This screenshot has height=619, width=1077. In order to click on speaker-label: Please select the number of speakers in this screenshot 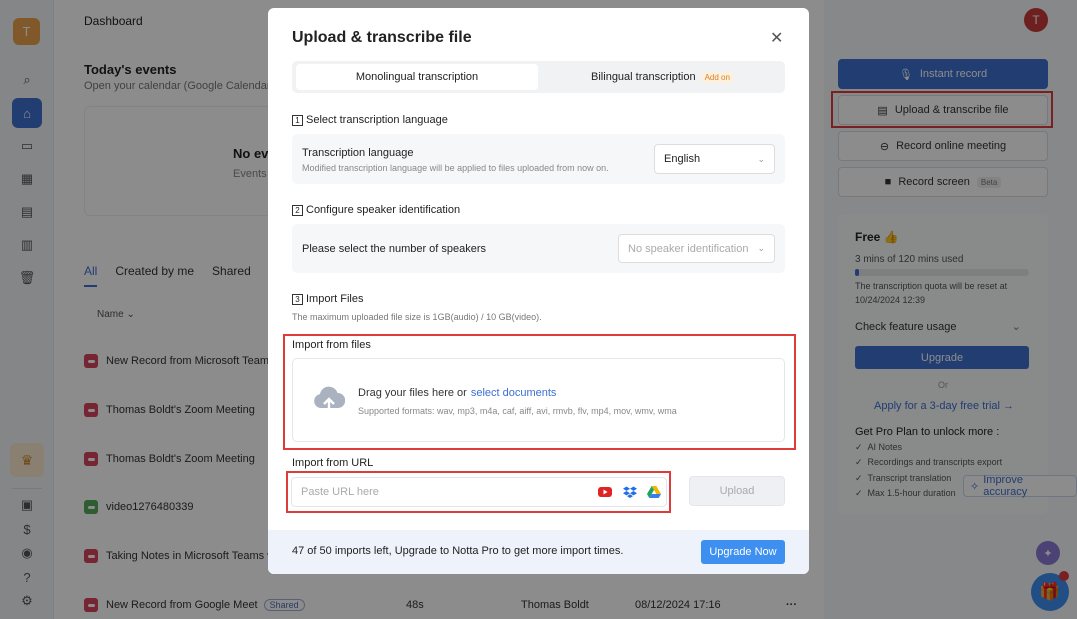, I will do `click(394, 249)`.